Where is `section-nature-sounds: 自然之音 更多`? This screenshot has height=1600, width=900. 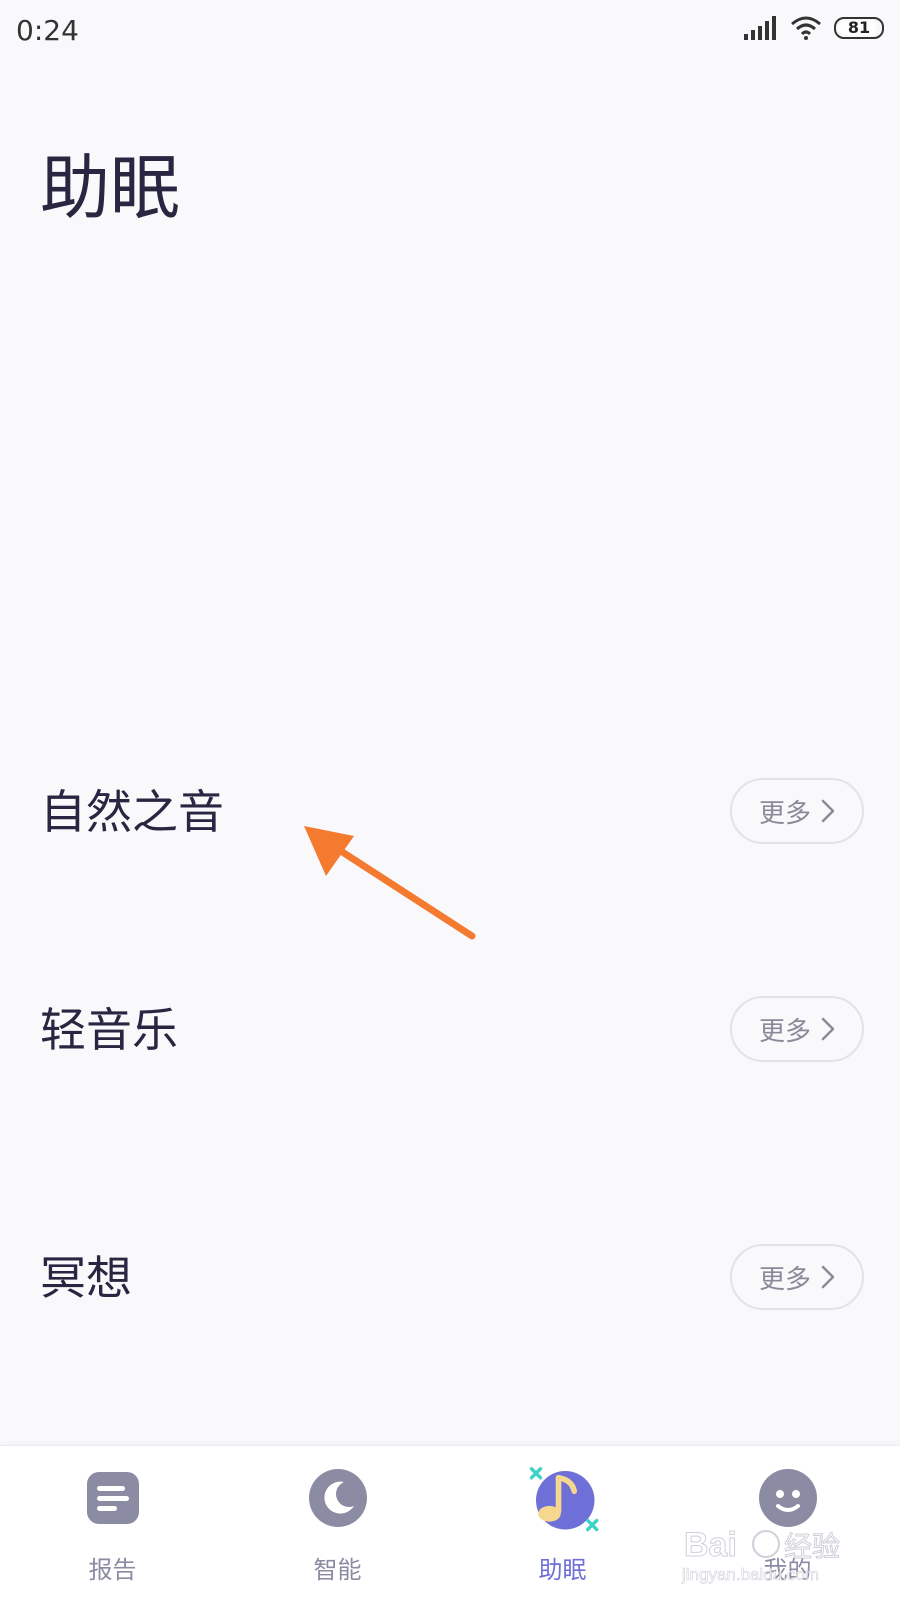 section-nature-sounds: 自然之音 更多 is located at coordinates (450, 812).